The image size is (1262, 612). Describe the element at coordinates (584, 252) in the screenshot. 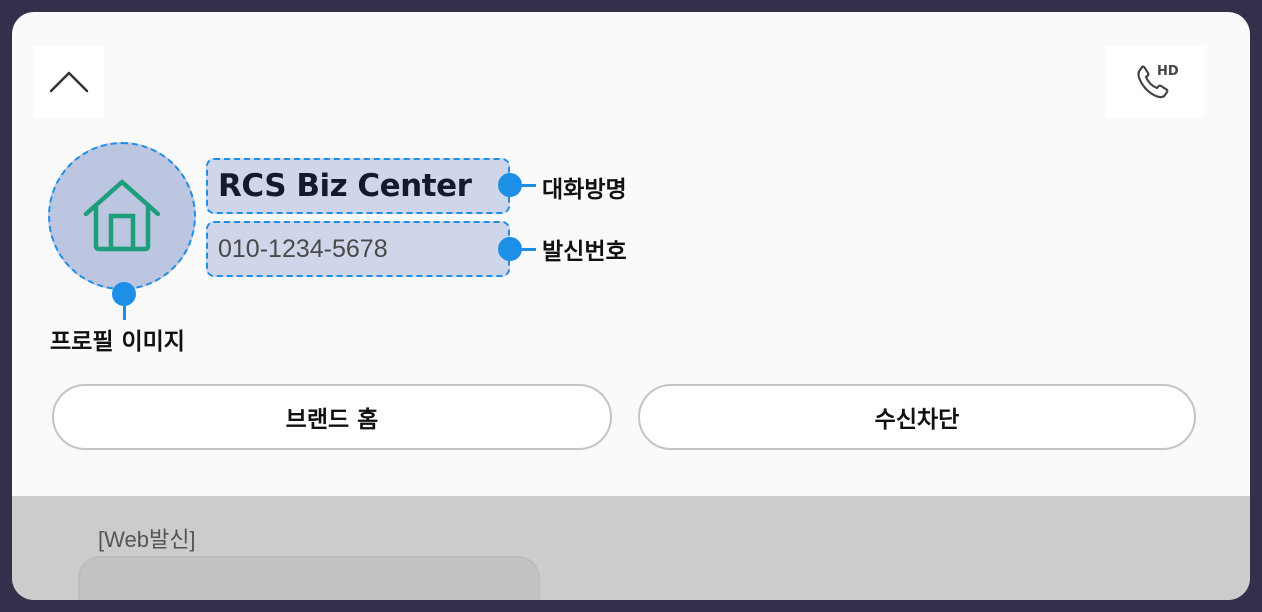

I see `sender-number-annotation: 발신번호` at that location.